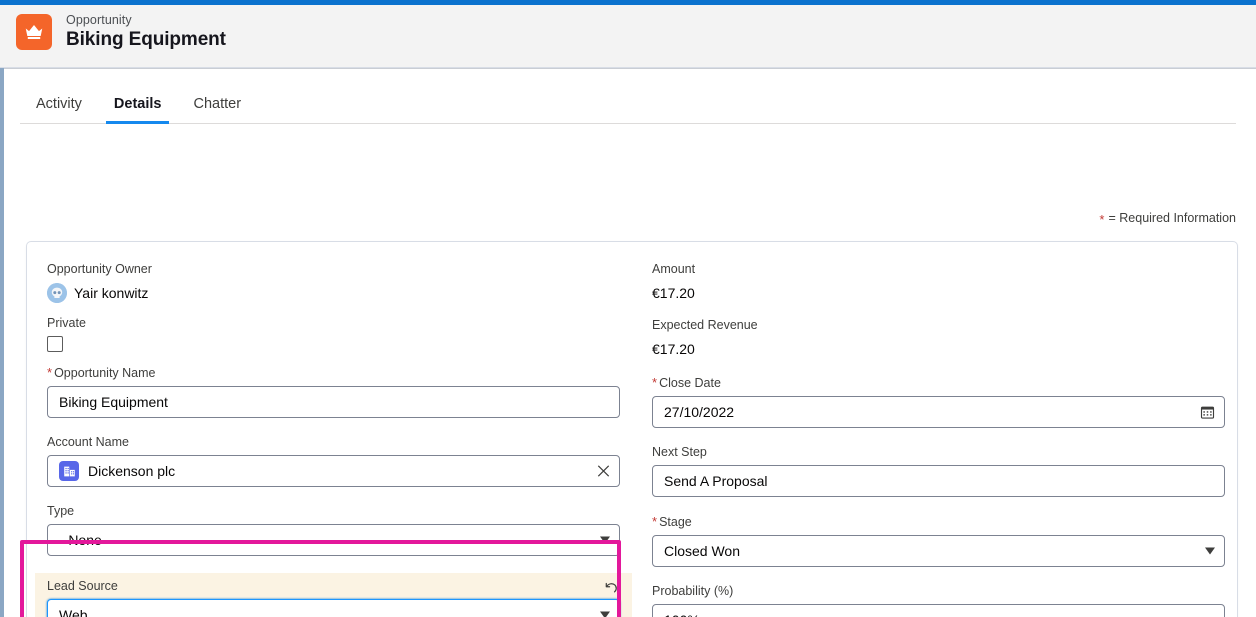  I want to click on probability-value: 100%, so click(682, 615).